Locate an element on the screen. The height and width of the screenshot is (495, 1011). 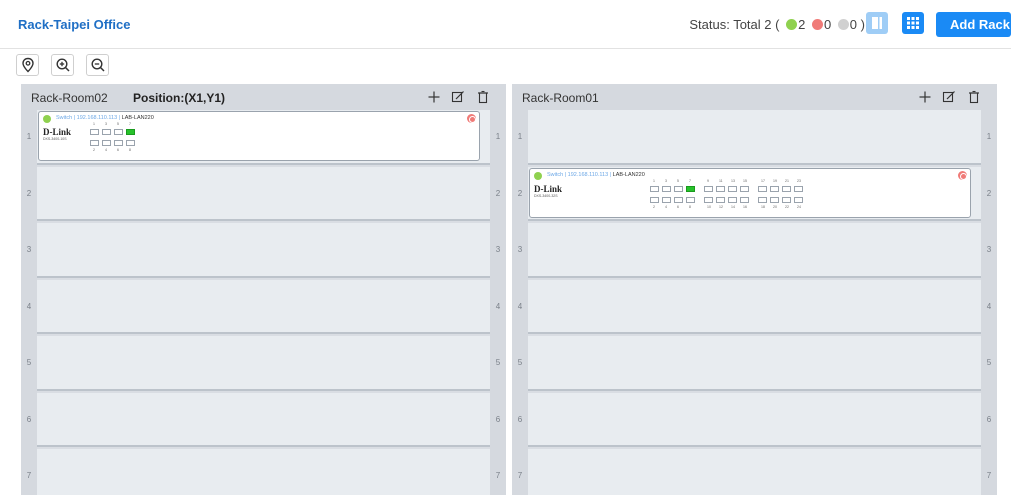
port-number: 18 is located at coordinates (763, 206).